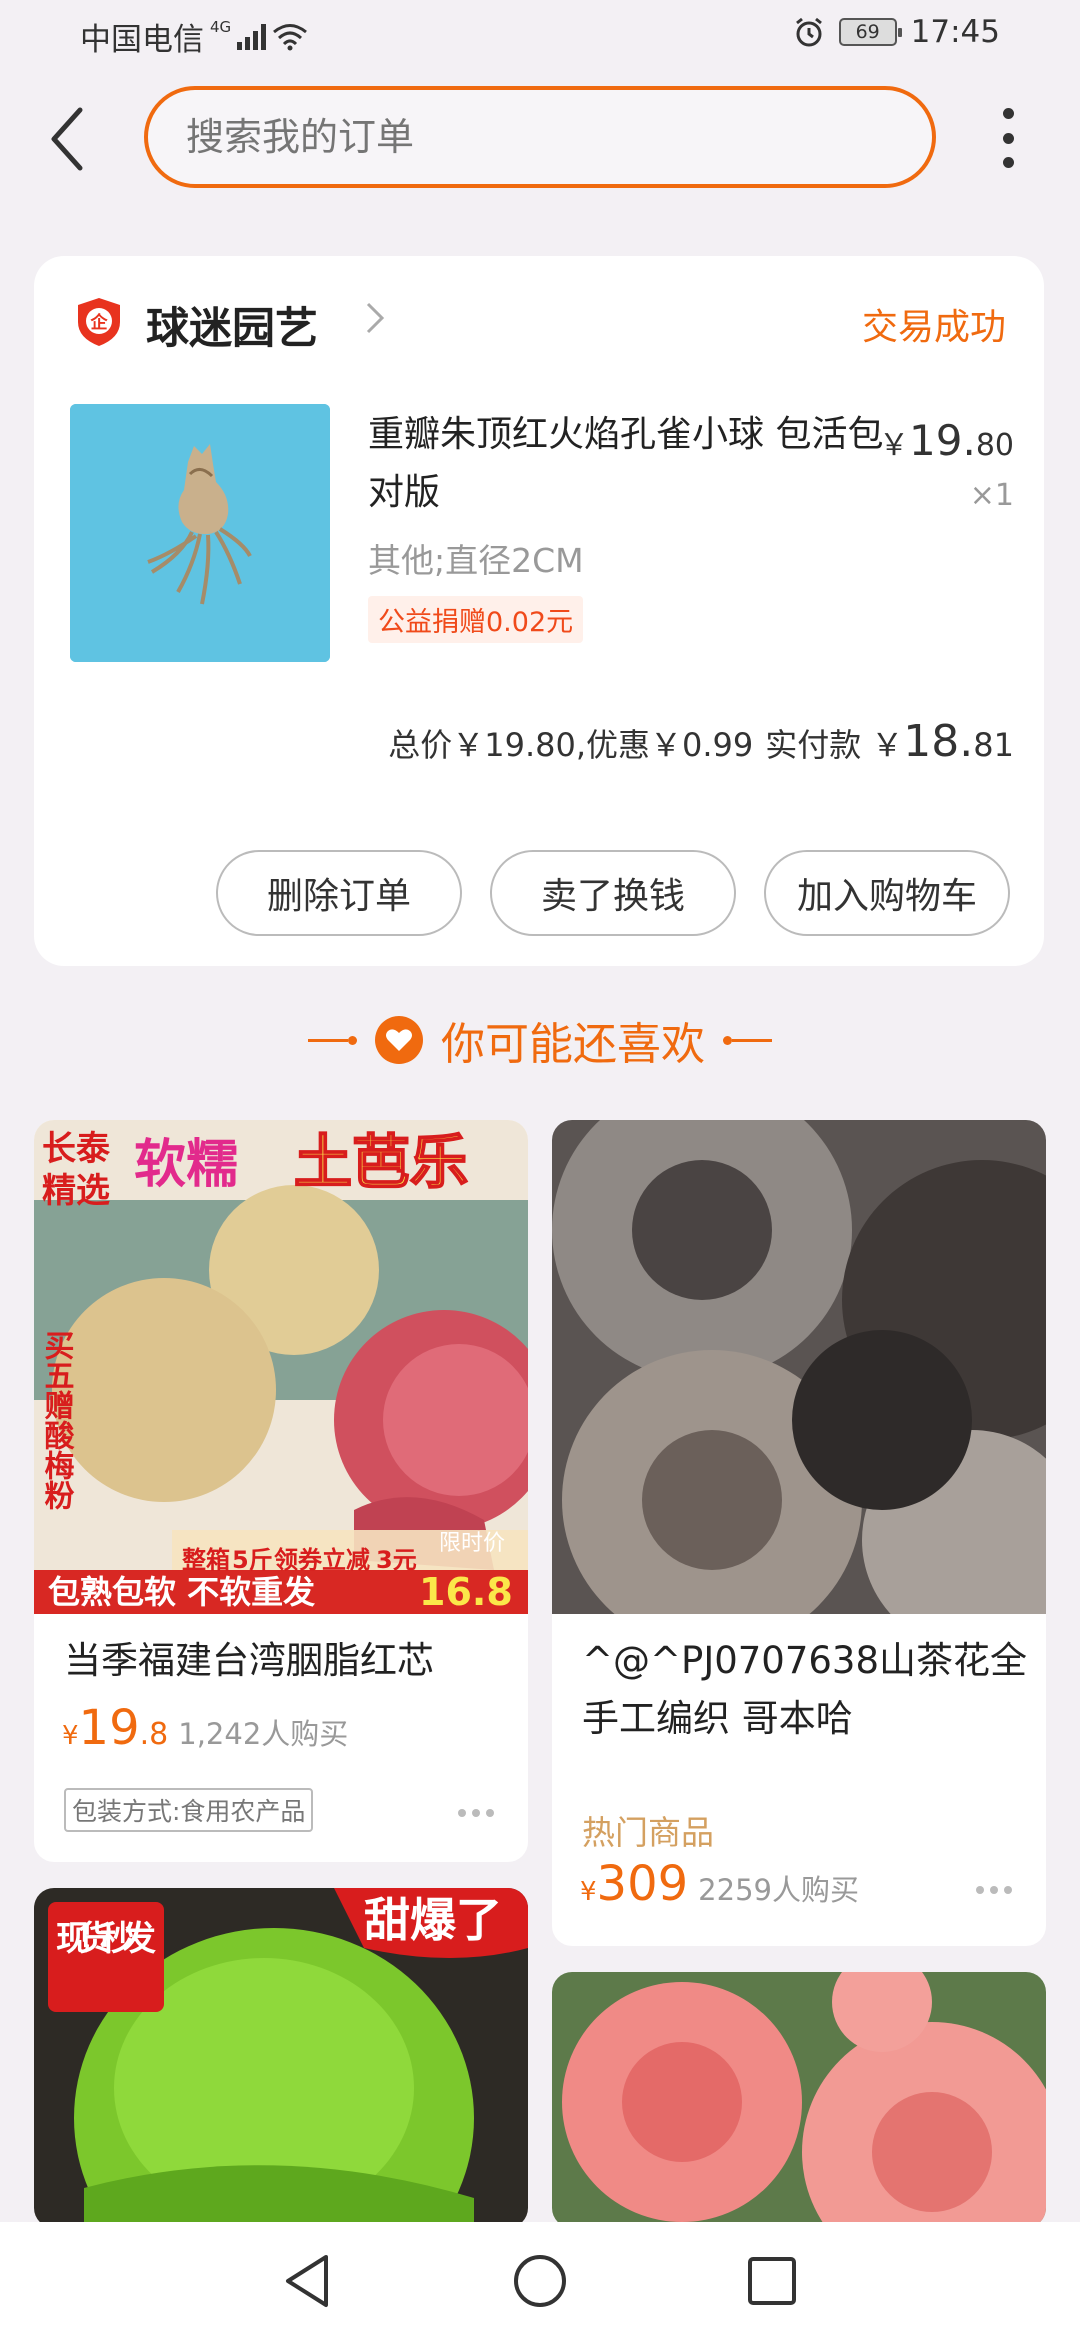  Describe the element at coordinates (181, 1592) in the screenshot. I see `image-bottom-text: 包熟包软 不软重发` at that location.